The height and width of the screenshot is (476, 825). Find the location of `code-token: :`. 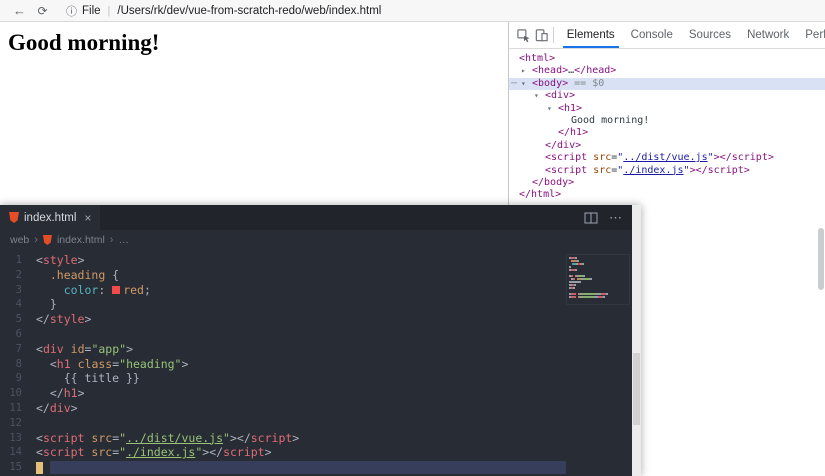

code-token: : is located at coordinates (105, 289).